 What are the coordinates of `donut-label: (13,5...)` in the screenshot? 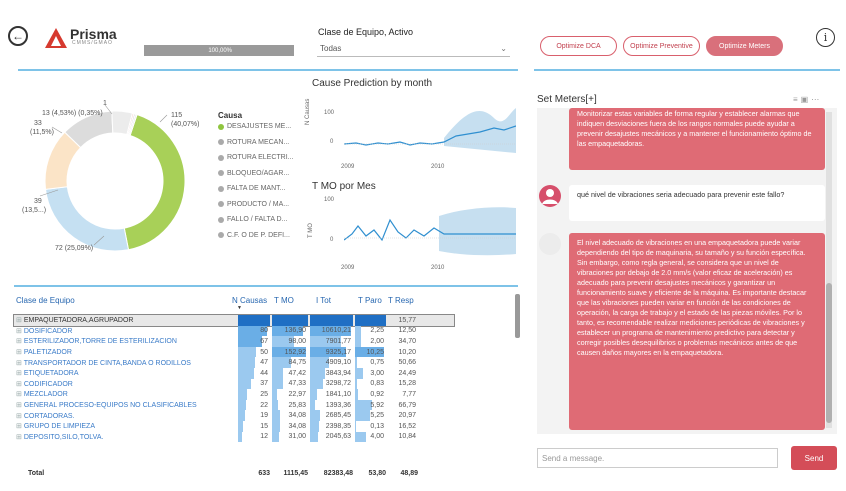 It's located at (34, 210).